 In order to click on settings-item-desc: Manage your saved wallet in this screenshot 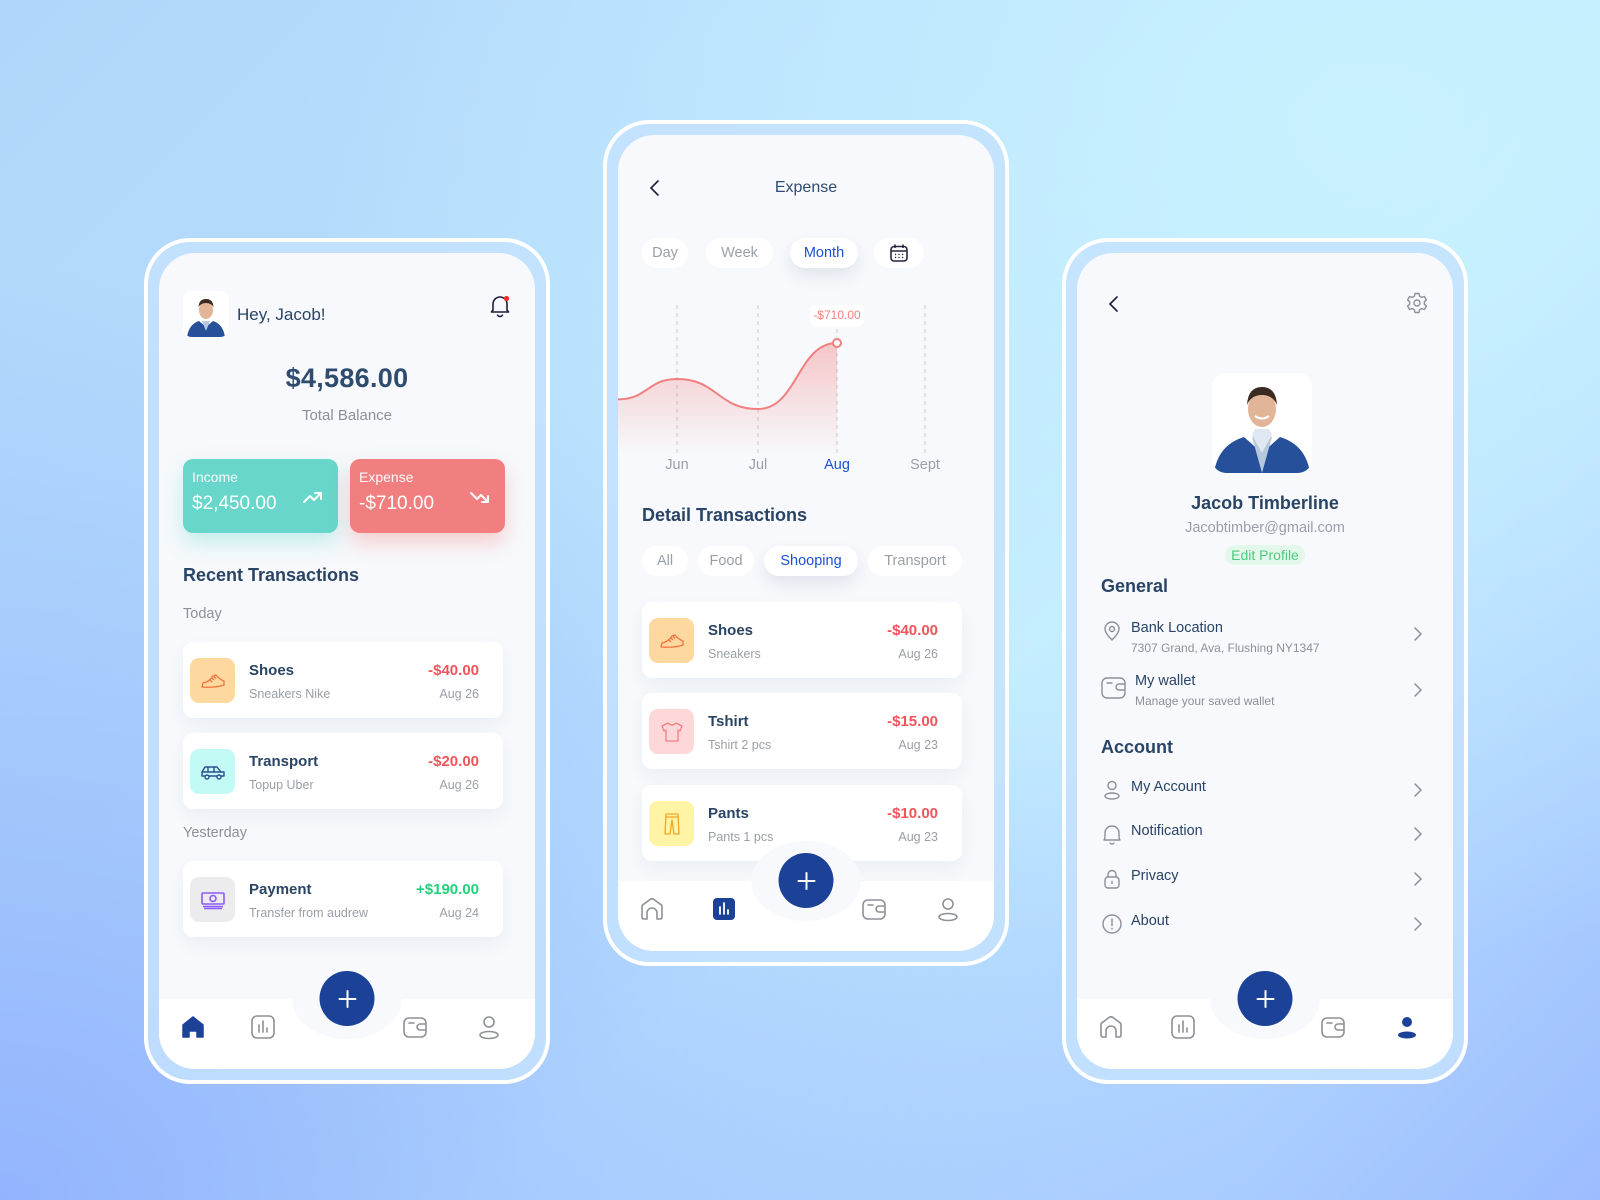, I will do `click(1205, 701)`.